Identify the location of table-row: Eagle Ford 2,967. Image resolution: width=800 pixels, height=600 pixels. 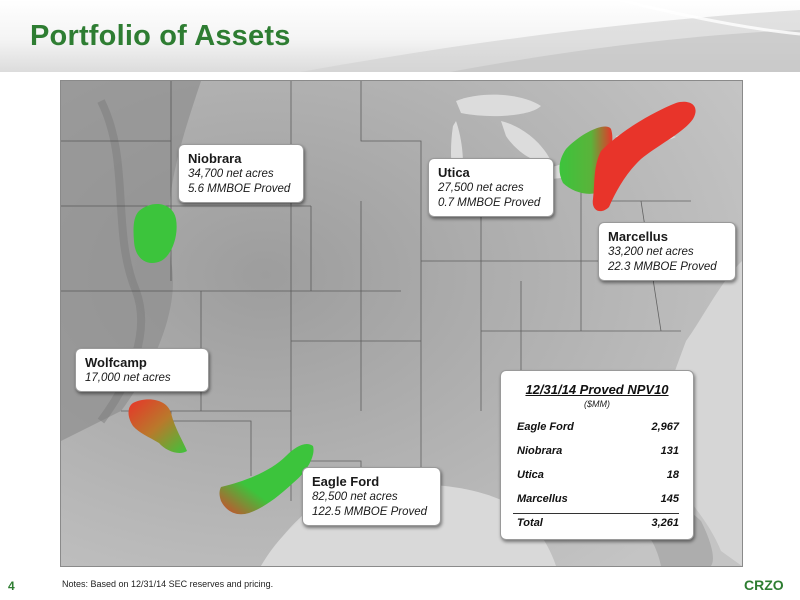
(598, 429).